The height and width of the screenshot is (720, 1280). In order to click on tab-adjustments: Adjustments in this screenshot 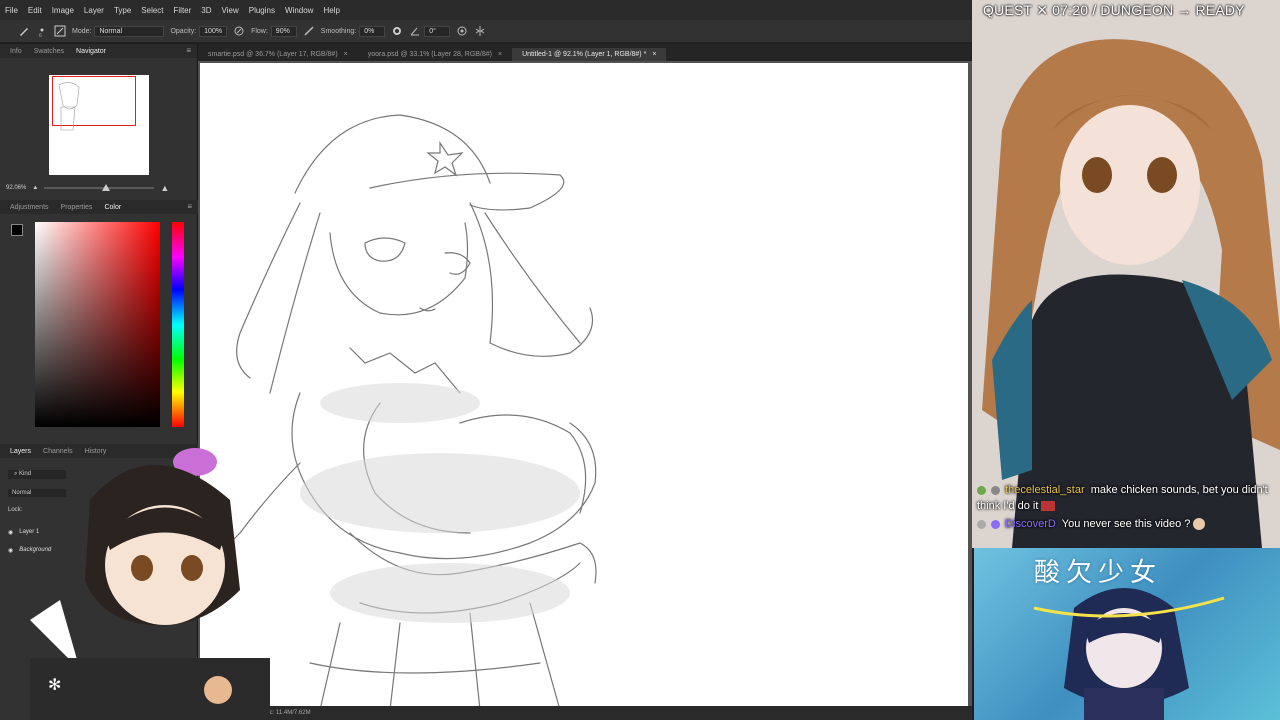, I will do `click(29, 207)`.